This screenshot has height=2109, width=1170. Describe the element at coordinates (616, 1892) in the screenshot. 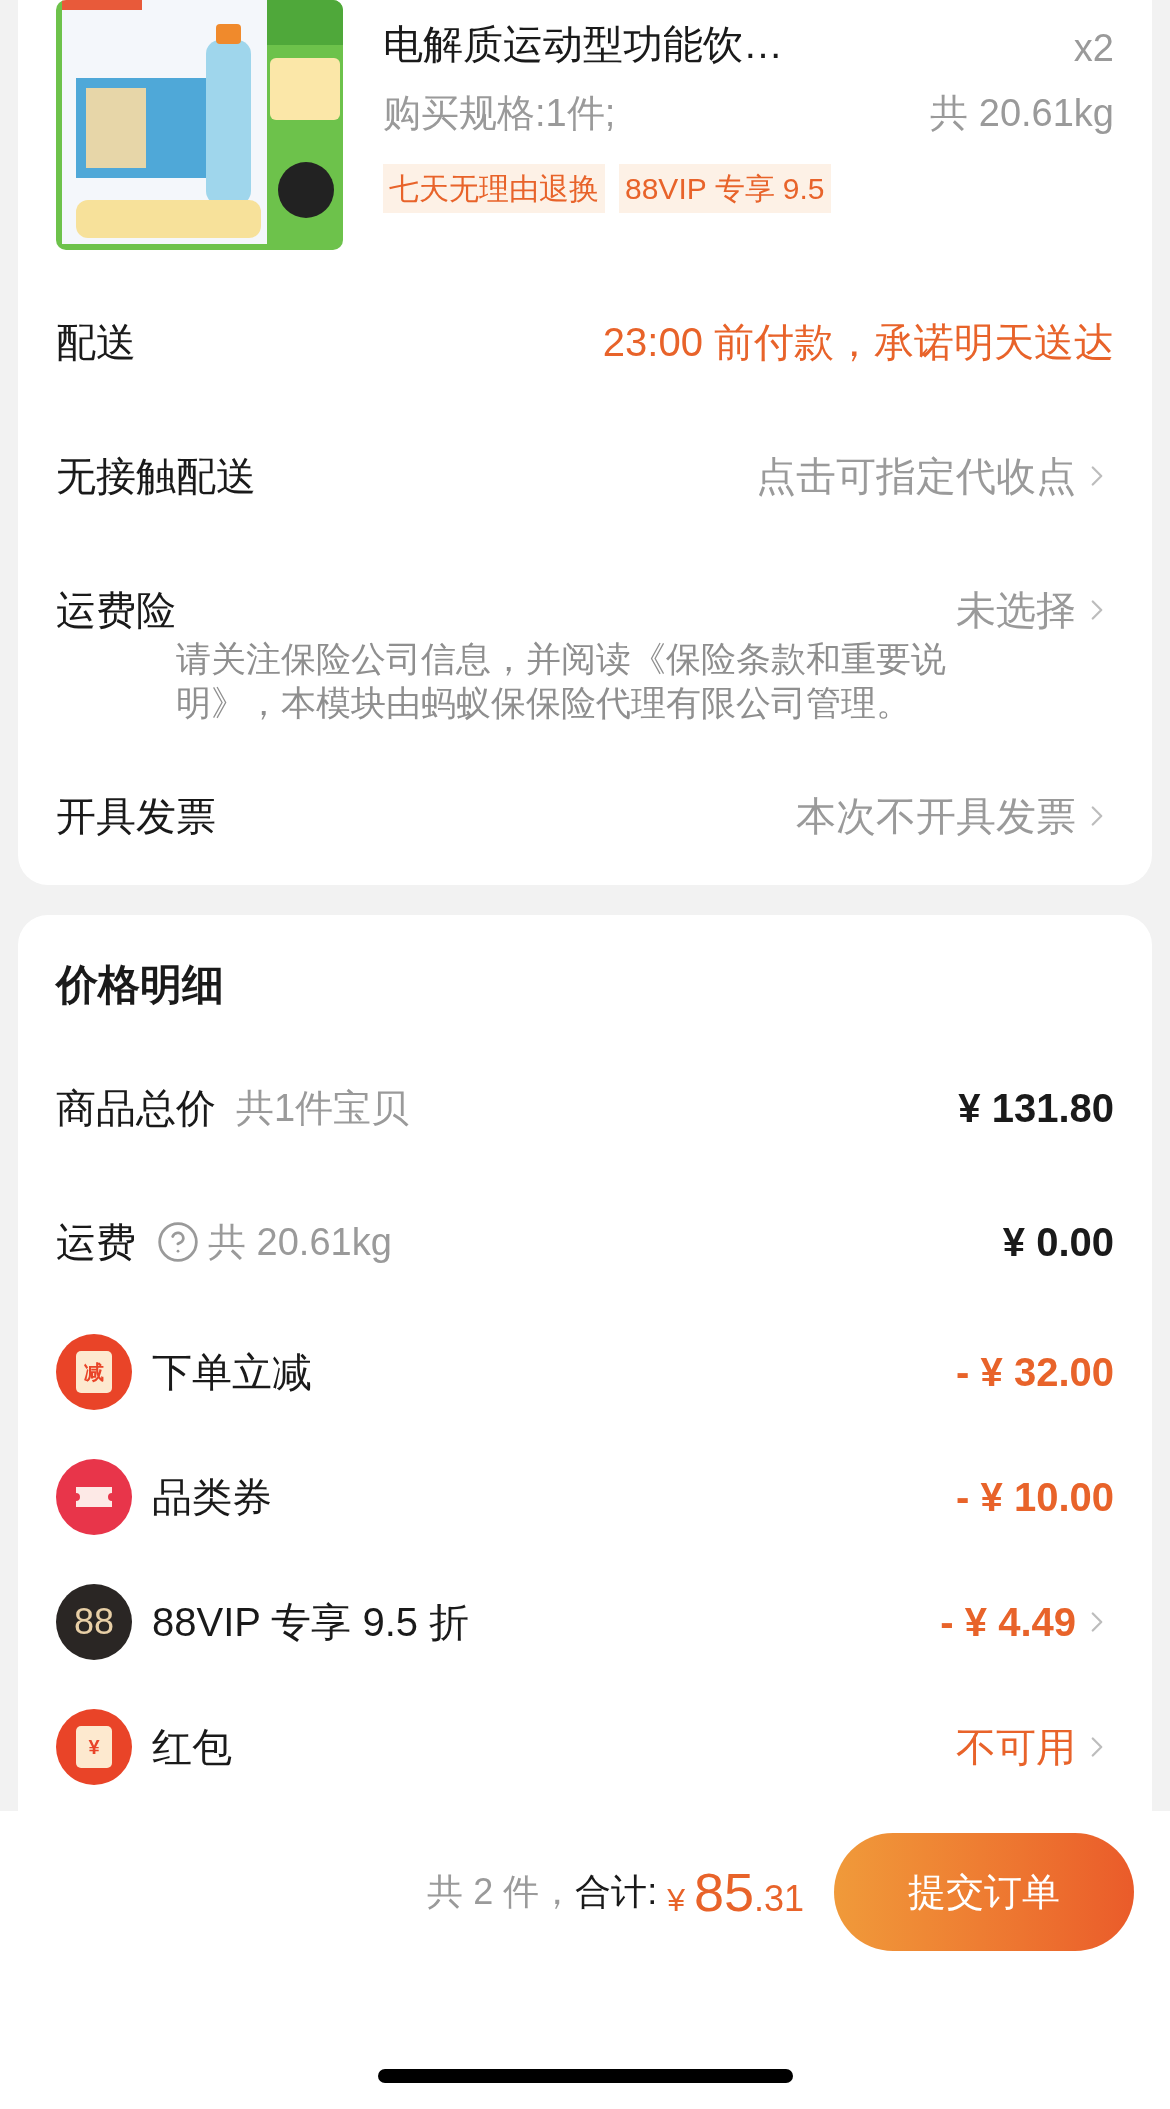

I see `total-label: 合计:` at that location.